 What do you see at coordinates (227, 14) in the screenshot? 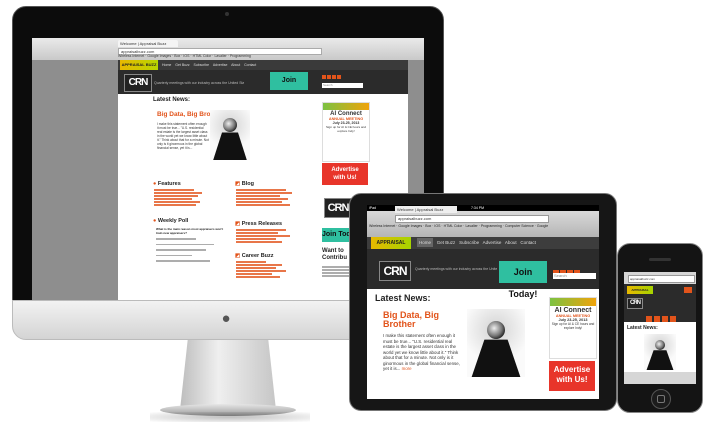
I see `camera-icon` at bounding box center [227, 14].